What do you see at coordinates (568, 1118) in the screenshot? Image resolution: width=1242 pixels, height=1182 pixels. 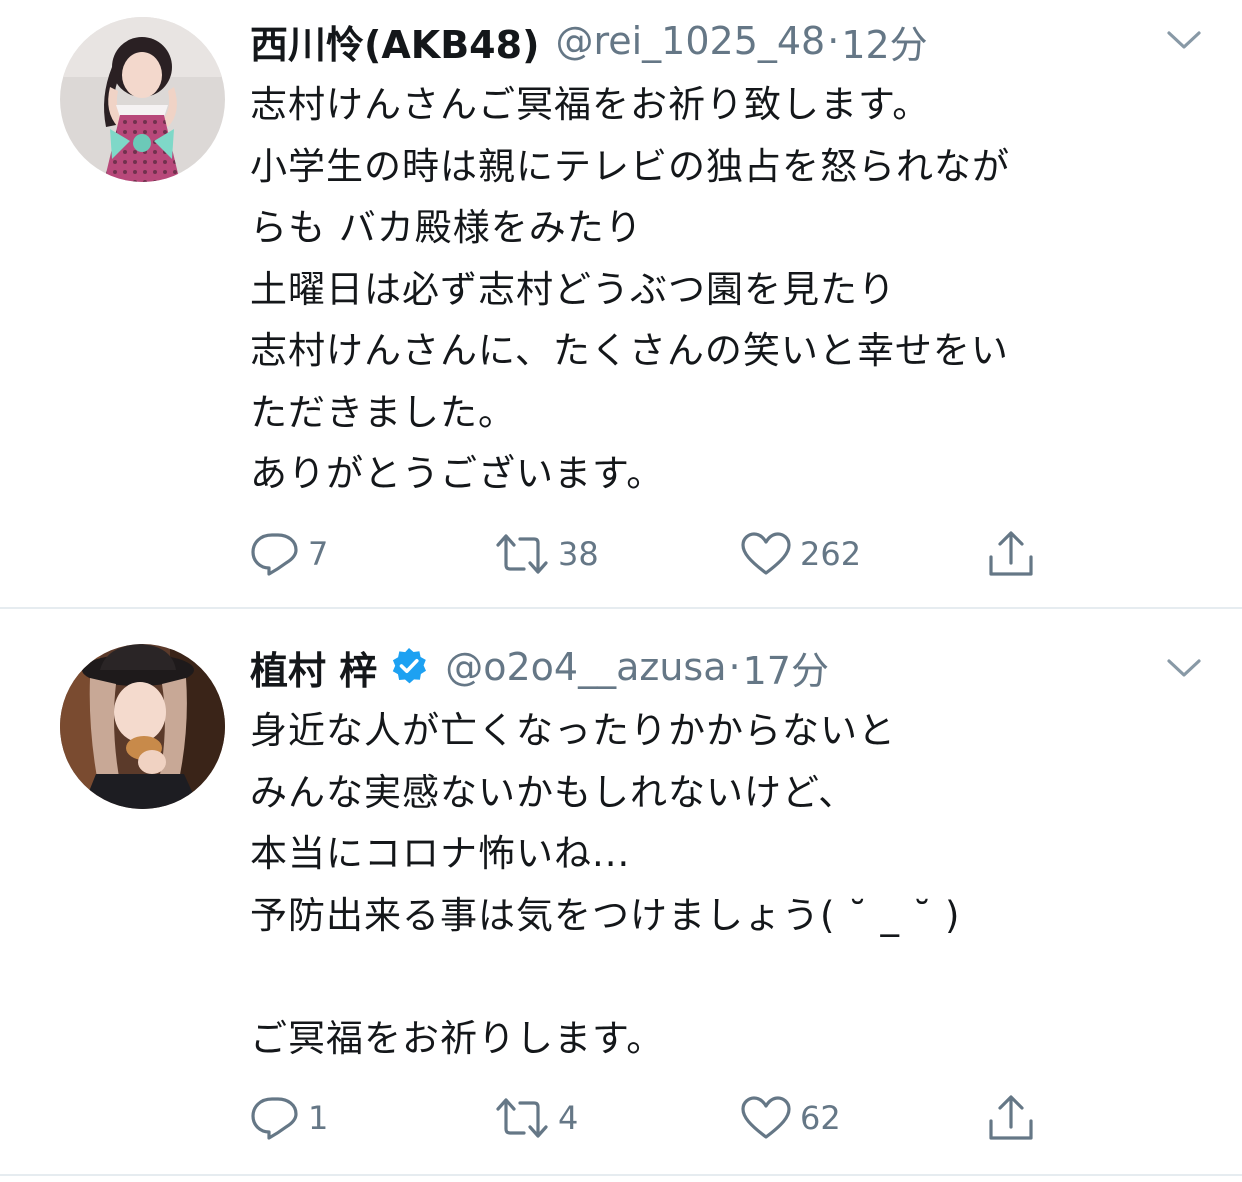 I see `retweet-count: 4` at bounding box center [568, 1118].